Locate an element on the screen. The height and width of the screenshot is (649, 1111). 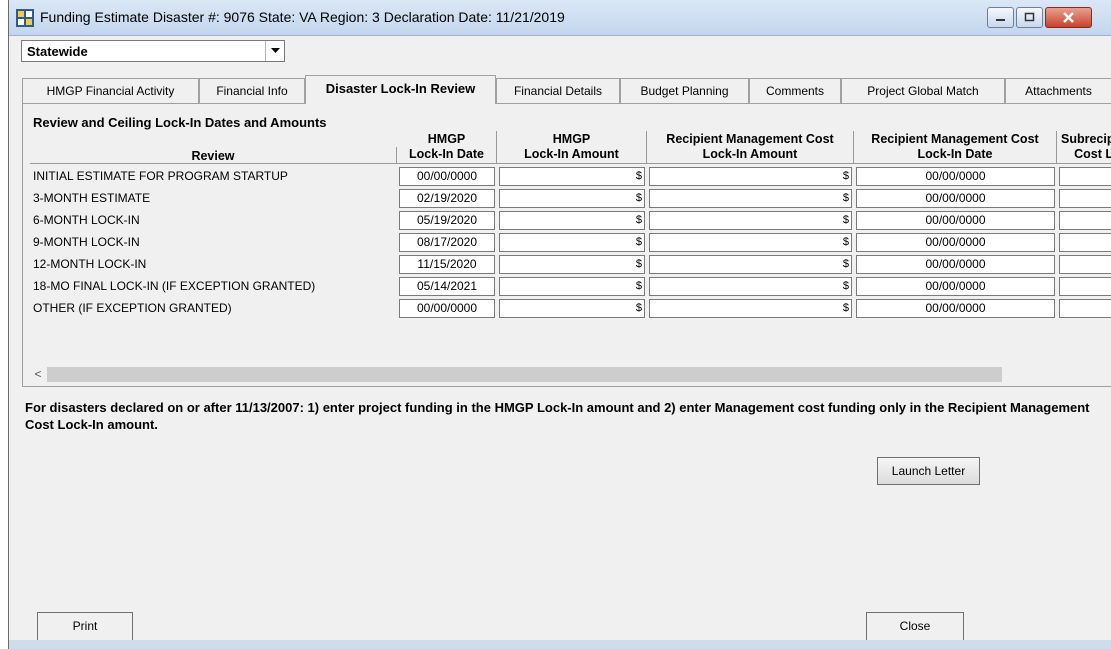
close-window-button is located at coordinates (1068, 17).